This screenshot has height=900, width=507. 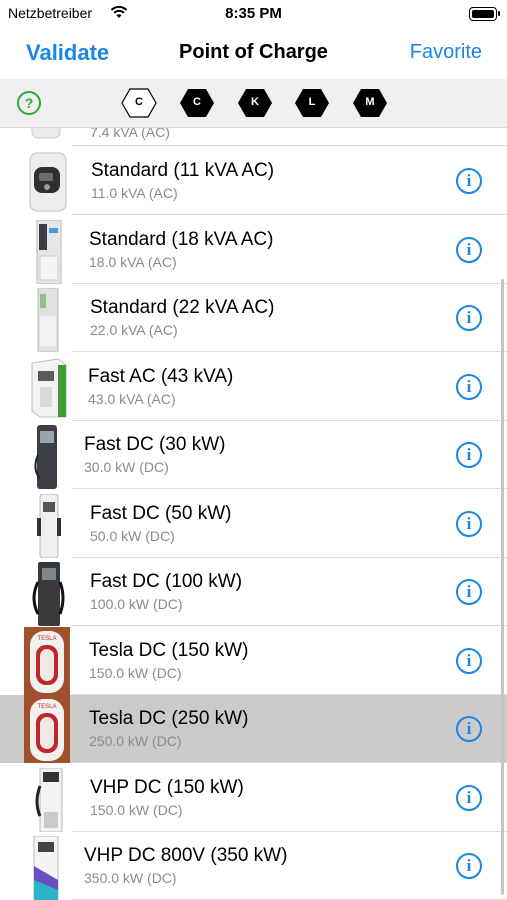 What do you see at coordinates (502, 587) in the screenshot?
I see `scrollbar` at bounding box center [502, 587].